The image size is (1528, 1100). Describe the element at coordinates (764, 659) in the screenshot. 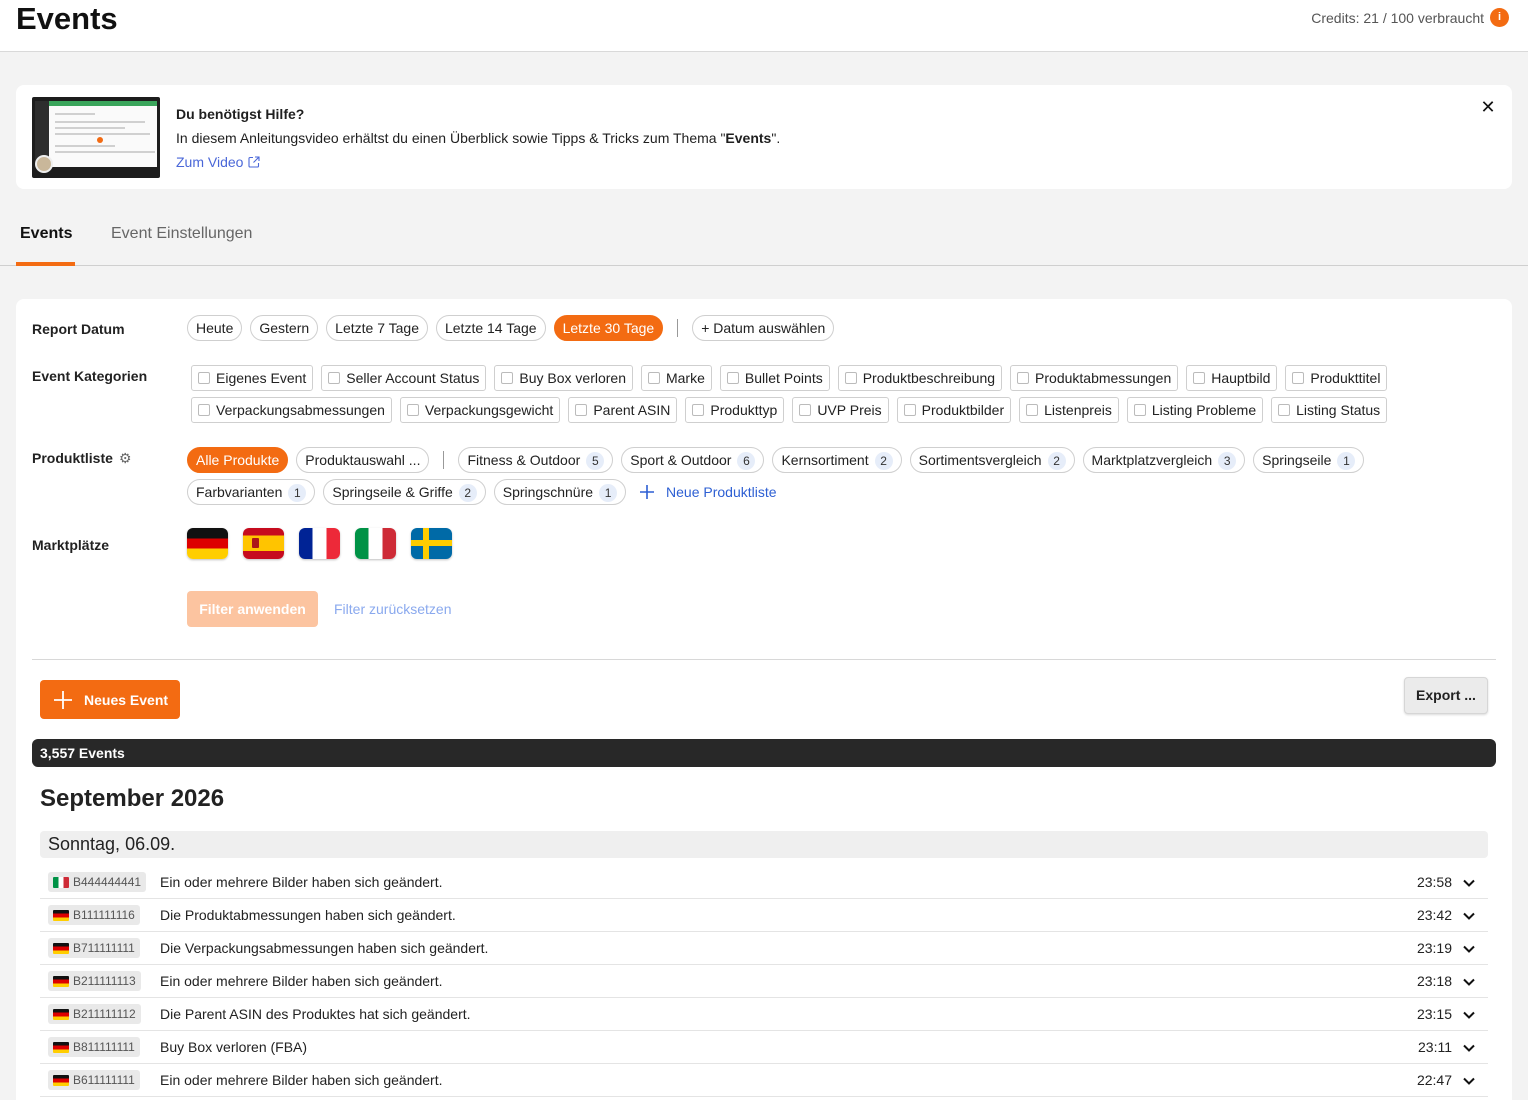

I see `section-divider` at that location.